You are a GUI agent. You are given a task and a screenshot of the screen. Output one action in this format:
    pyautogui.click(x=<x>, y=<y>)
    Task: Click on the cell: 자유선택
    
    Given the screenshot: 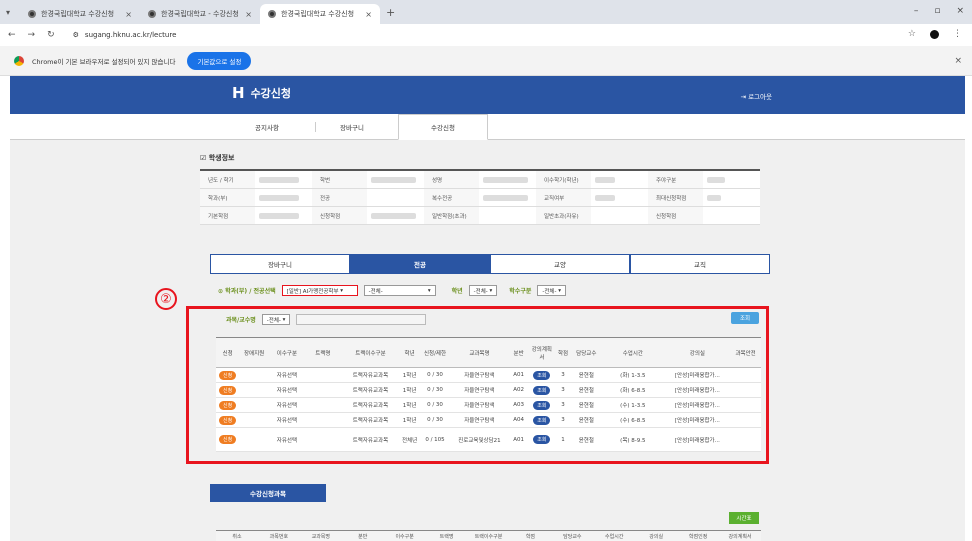 What is the action you would take?
    pyautogui.click(x=286, y=390)
    